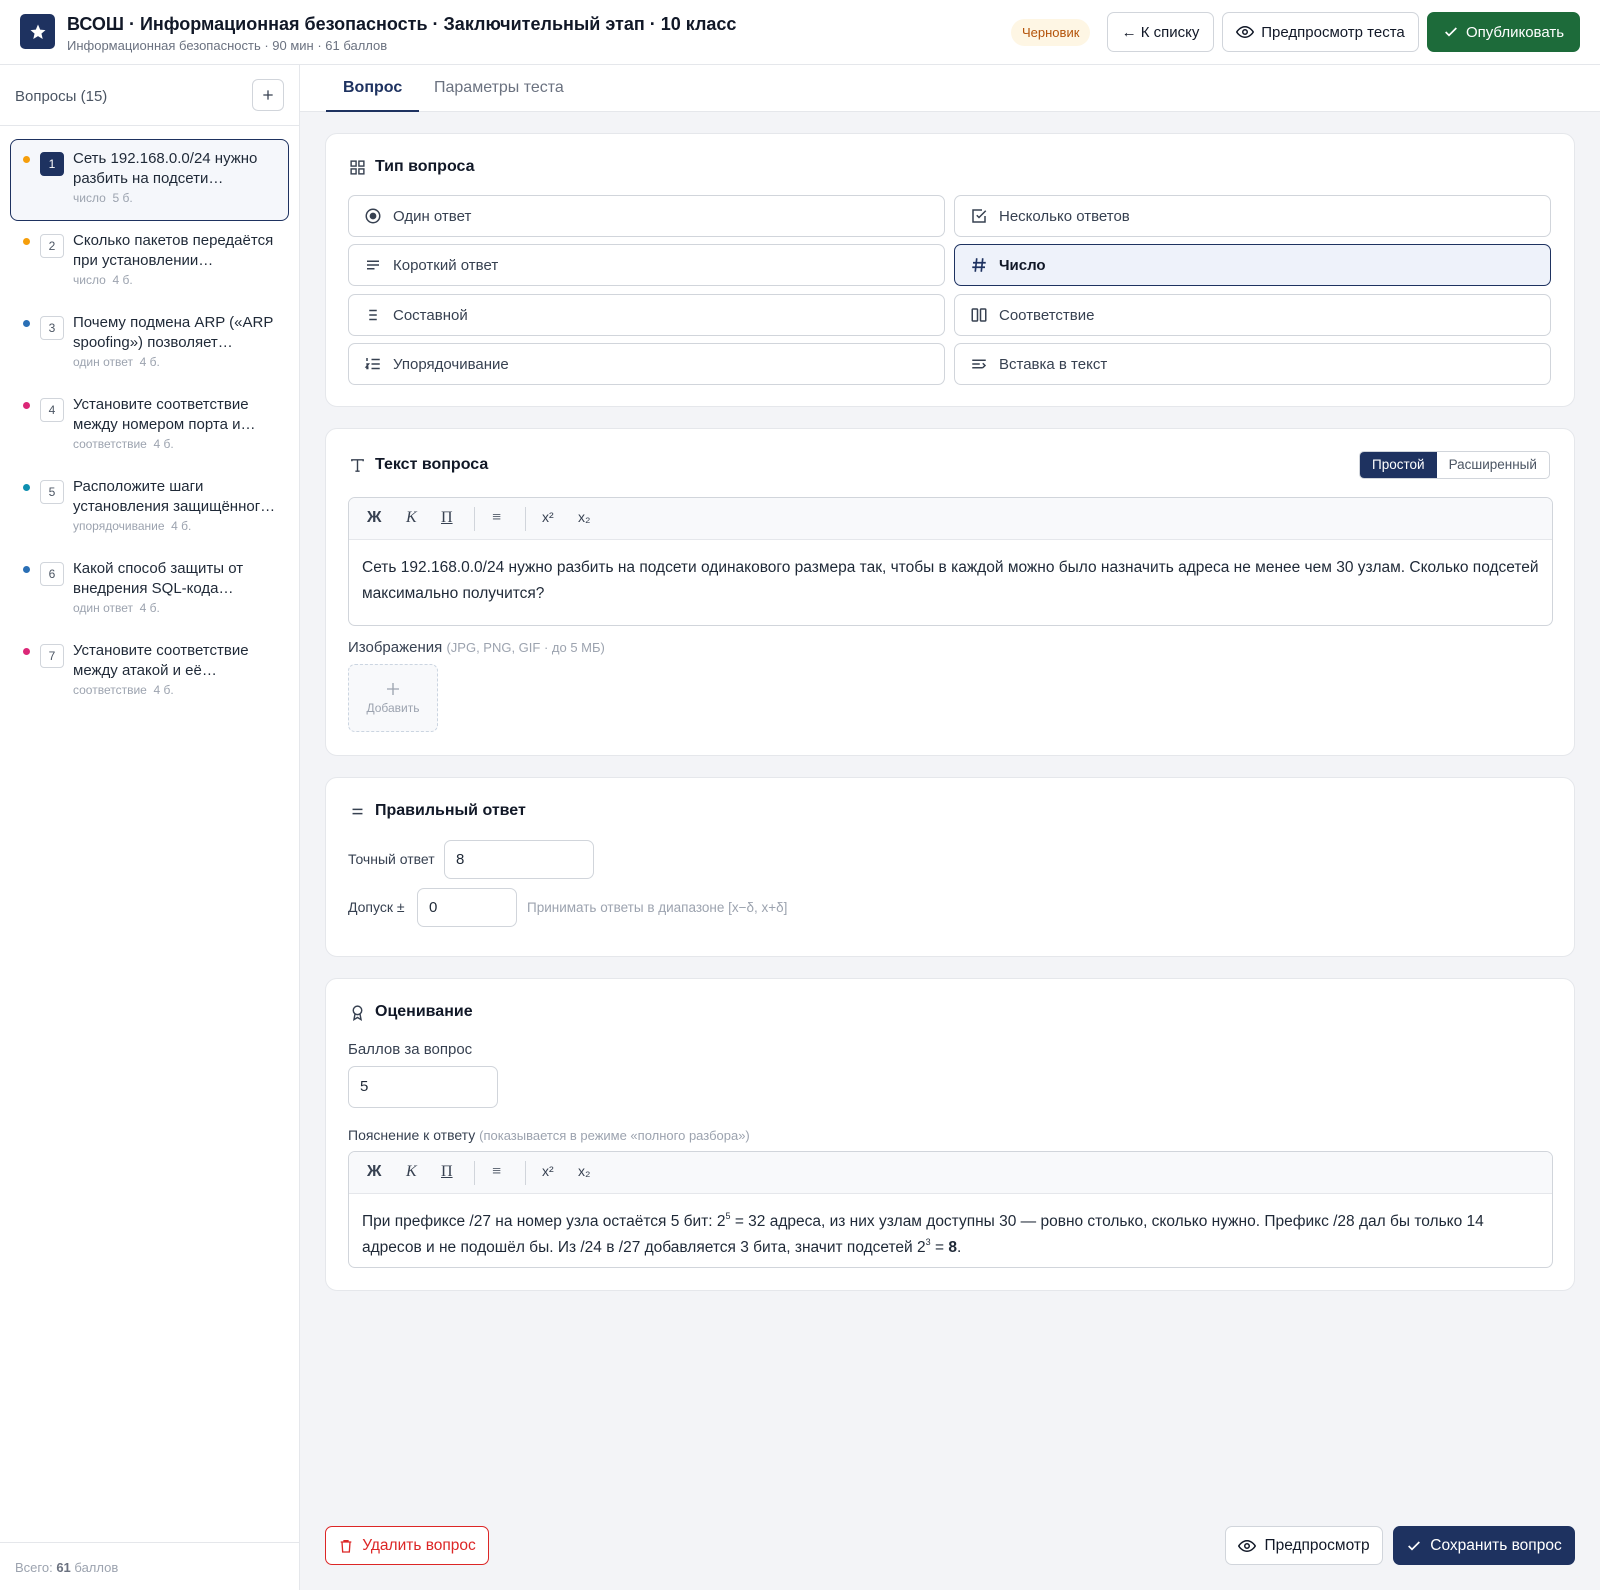  Describe the element at coordinates (96, 1567) in the screenshot. I see `total-suffix: баллов` at that location.